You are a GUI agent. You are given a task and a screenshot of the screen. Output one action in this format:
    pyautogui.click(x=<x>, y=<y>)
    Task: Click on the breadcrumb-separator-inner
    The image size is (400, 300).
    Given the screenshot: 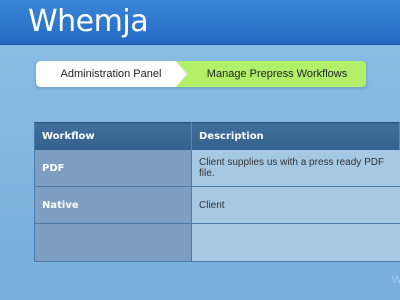 What is the action you would take?
    pyautogui.click(x=181, y=74)
    